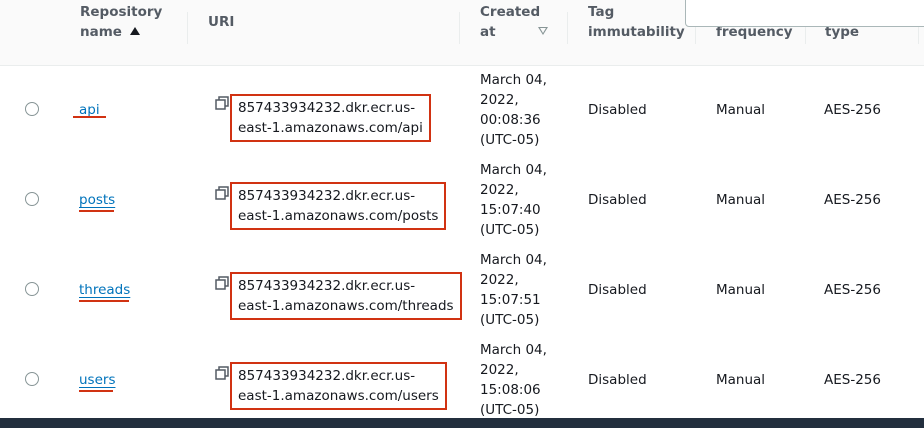 The height and width of the screenshot is (428, 924). What do you see at coordinates (510, 22) in the screenshot?
I see `column-header-created-at: Created at` at bounding box center [510, 22].